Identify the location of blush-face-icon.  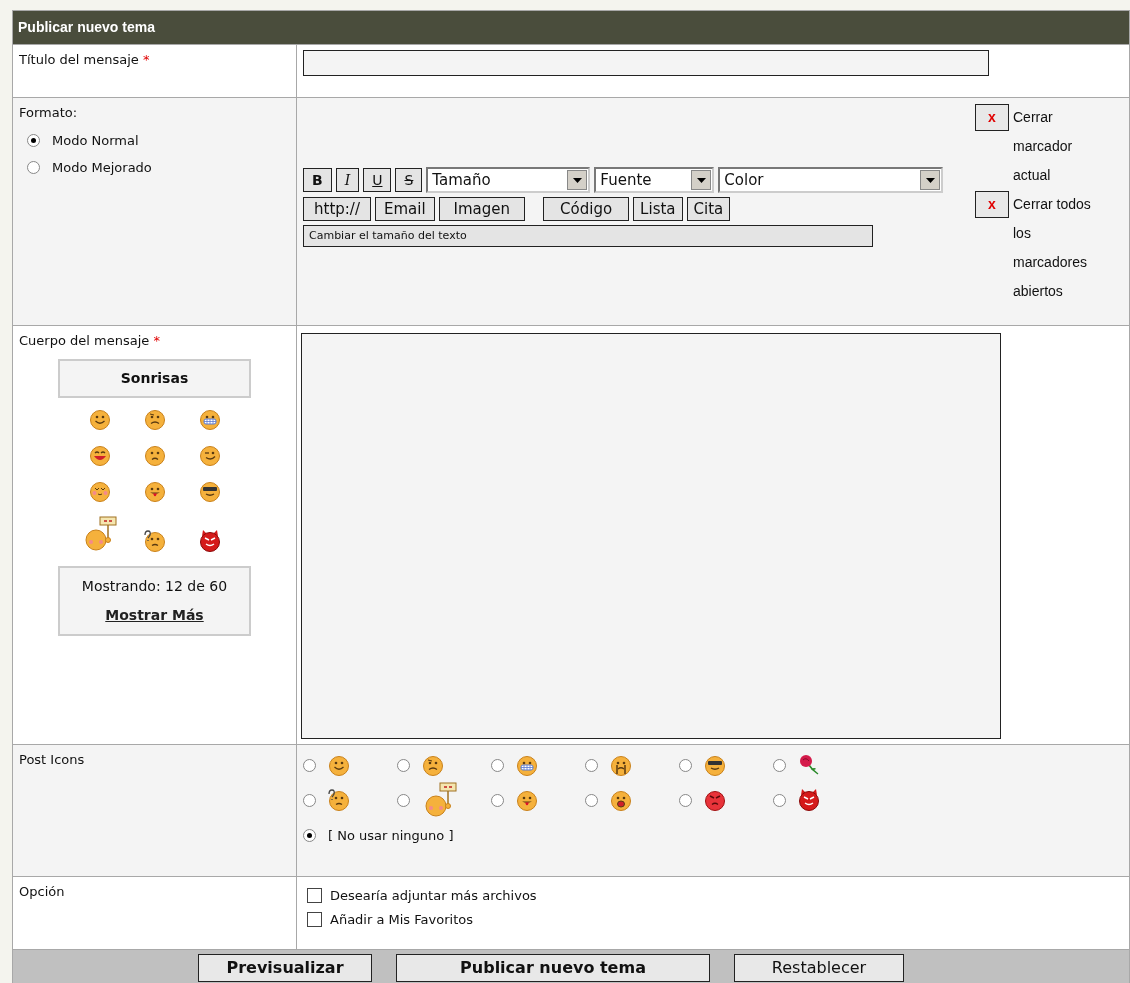
(99, 490).